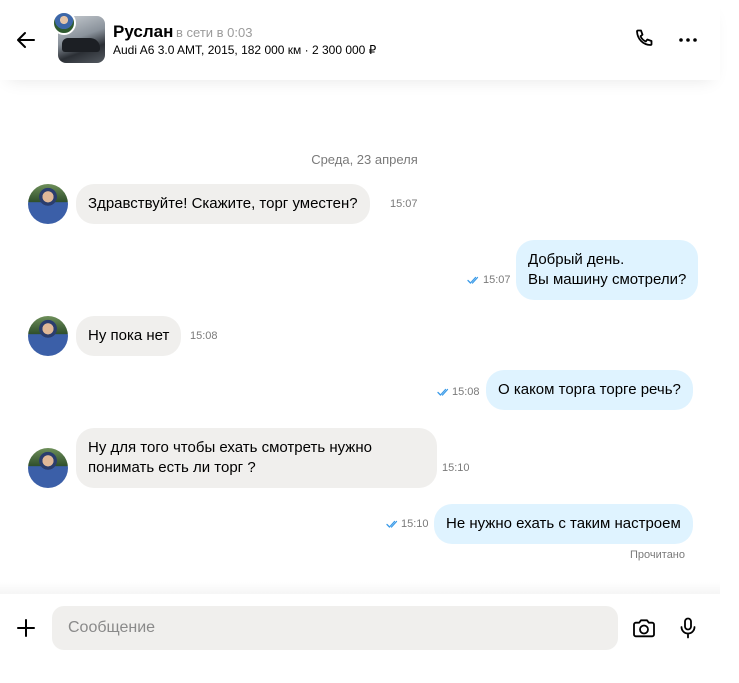 Image resolution: width=739 pixels, height=683 pixels. I want to click on message-bubble-outgoing: Добрый день. Вы машину смотрели?, so click(607, 270).